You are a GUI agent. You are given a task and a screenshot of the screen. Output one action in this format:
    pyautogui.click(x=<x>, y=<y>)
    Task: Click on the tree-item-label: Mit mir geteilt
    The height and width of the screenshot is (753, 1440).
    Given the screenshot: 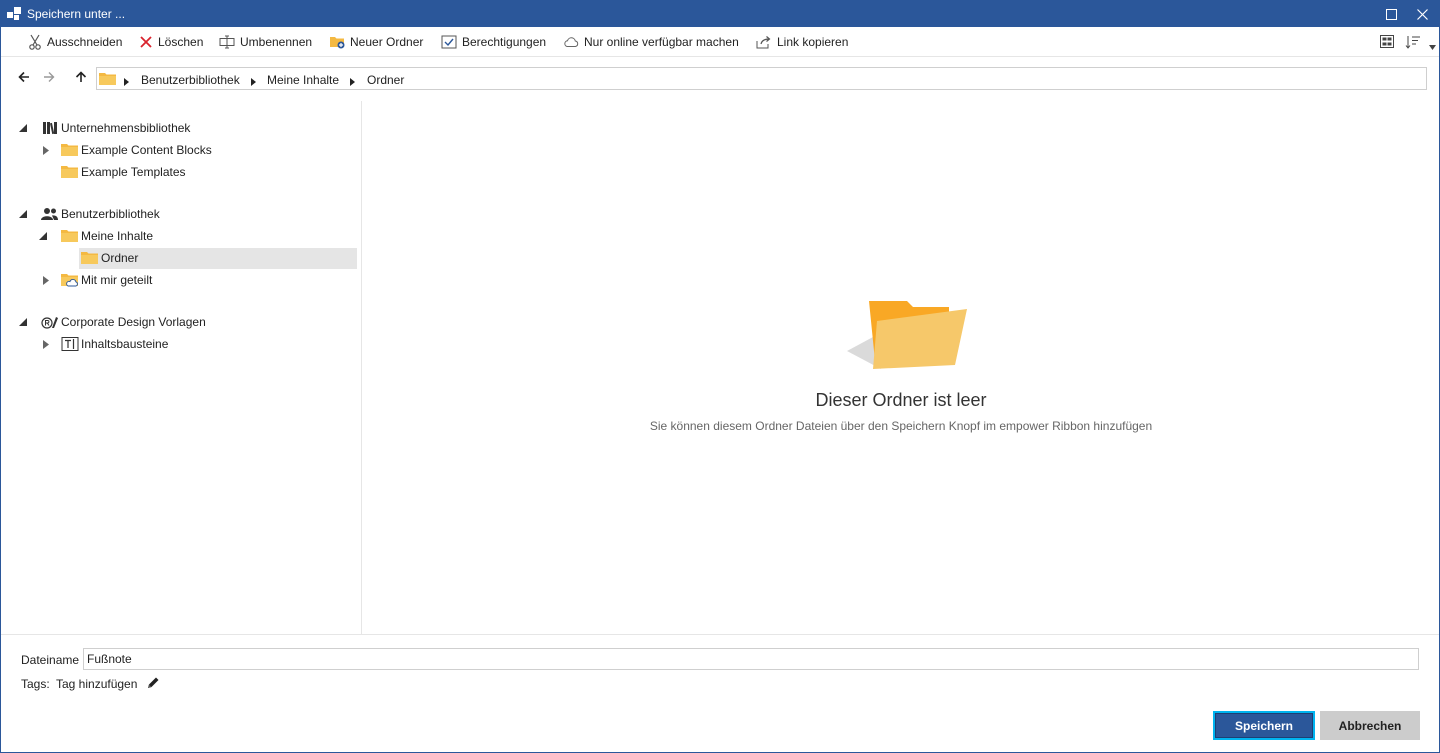 What is the action you would take?
    pyautogui.click(x=117, y=280)
    